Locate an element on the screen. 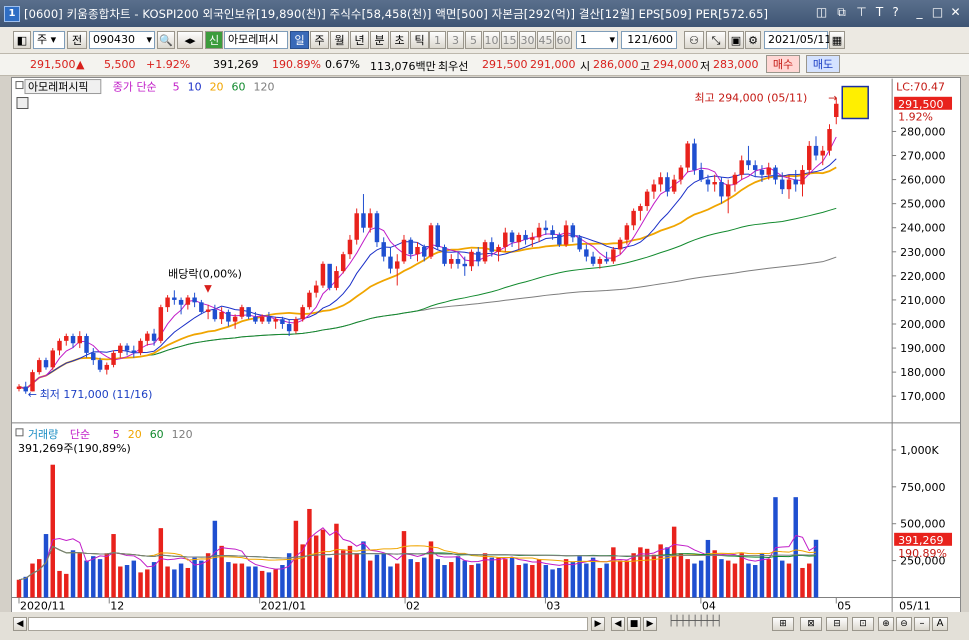 This screenshot has height=640, width=969. stop-icon: ■ is located at coordinates (634, 624).